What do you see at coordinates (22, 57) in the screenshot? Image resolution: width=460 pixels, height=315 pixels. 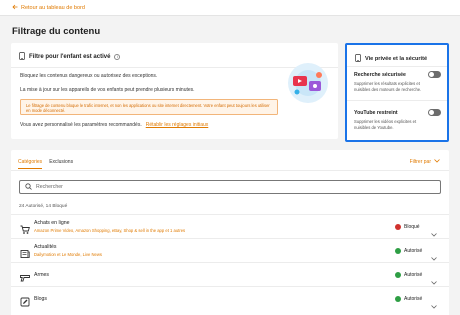 I see `phone-icon` at bounding box center [22, 57].